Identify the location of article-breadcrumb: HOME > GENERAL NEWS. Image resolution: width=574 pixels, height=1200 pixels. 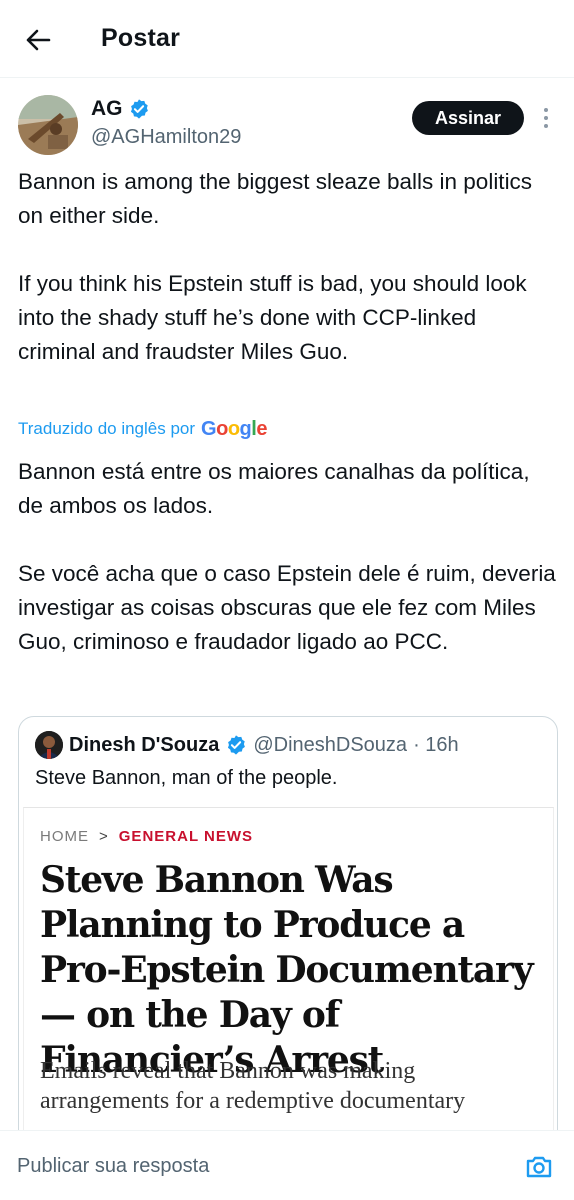
(146, 836).